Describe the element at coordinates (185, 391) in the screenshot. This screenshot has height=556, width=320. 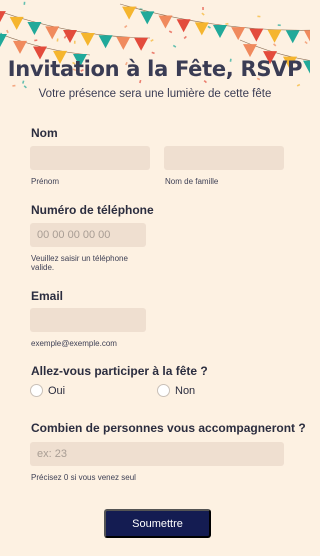
I see `attend-no-label: Non` at that location.